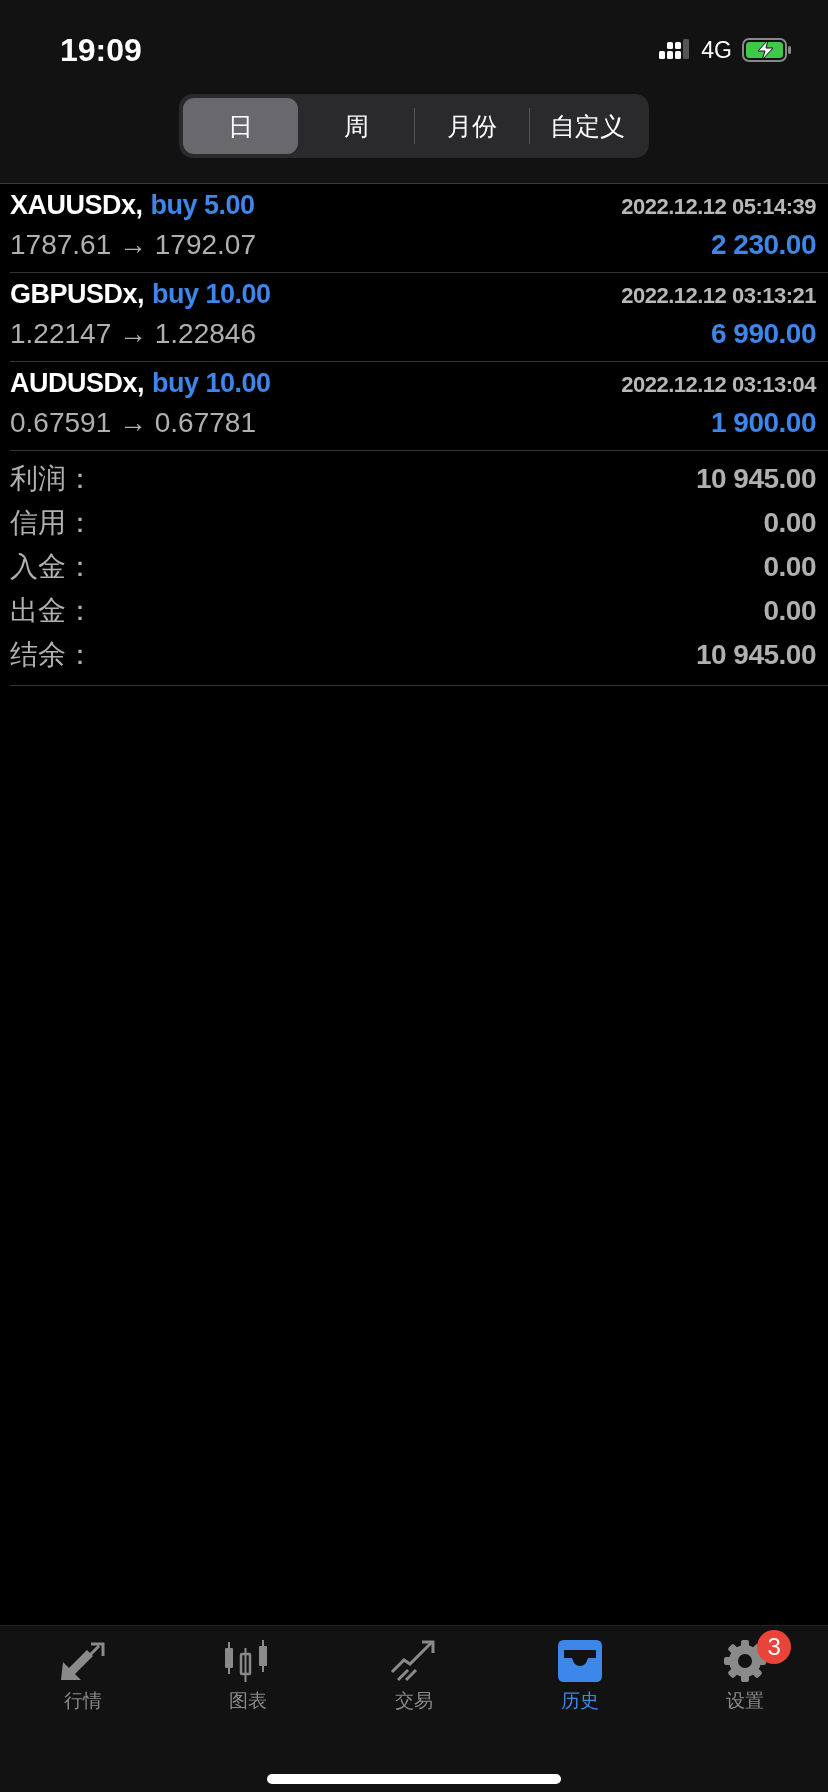  What do you see at coordinates (587, 126) in the screenshot?
I see `period-tab: 自定义` at bounding box center [587, 126].